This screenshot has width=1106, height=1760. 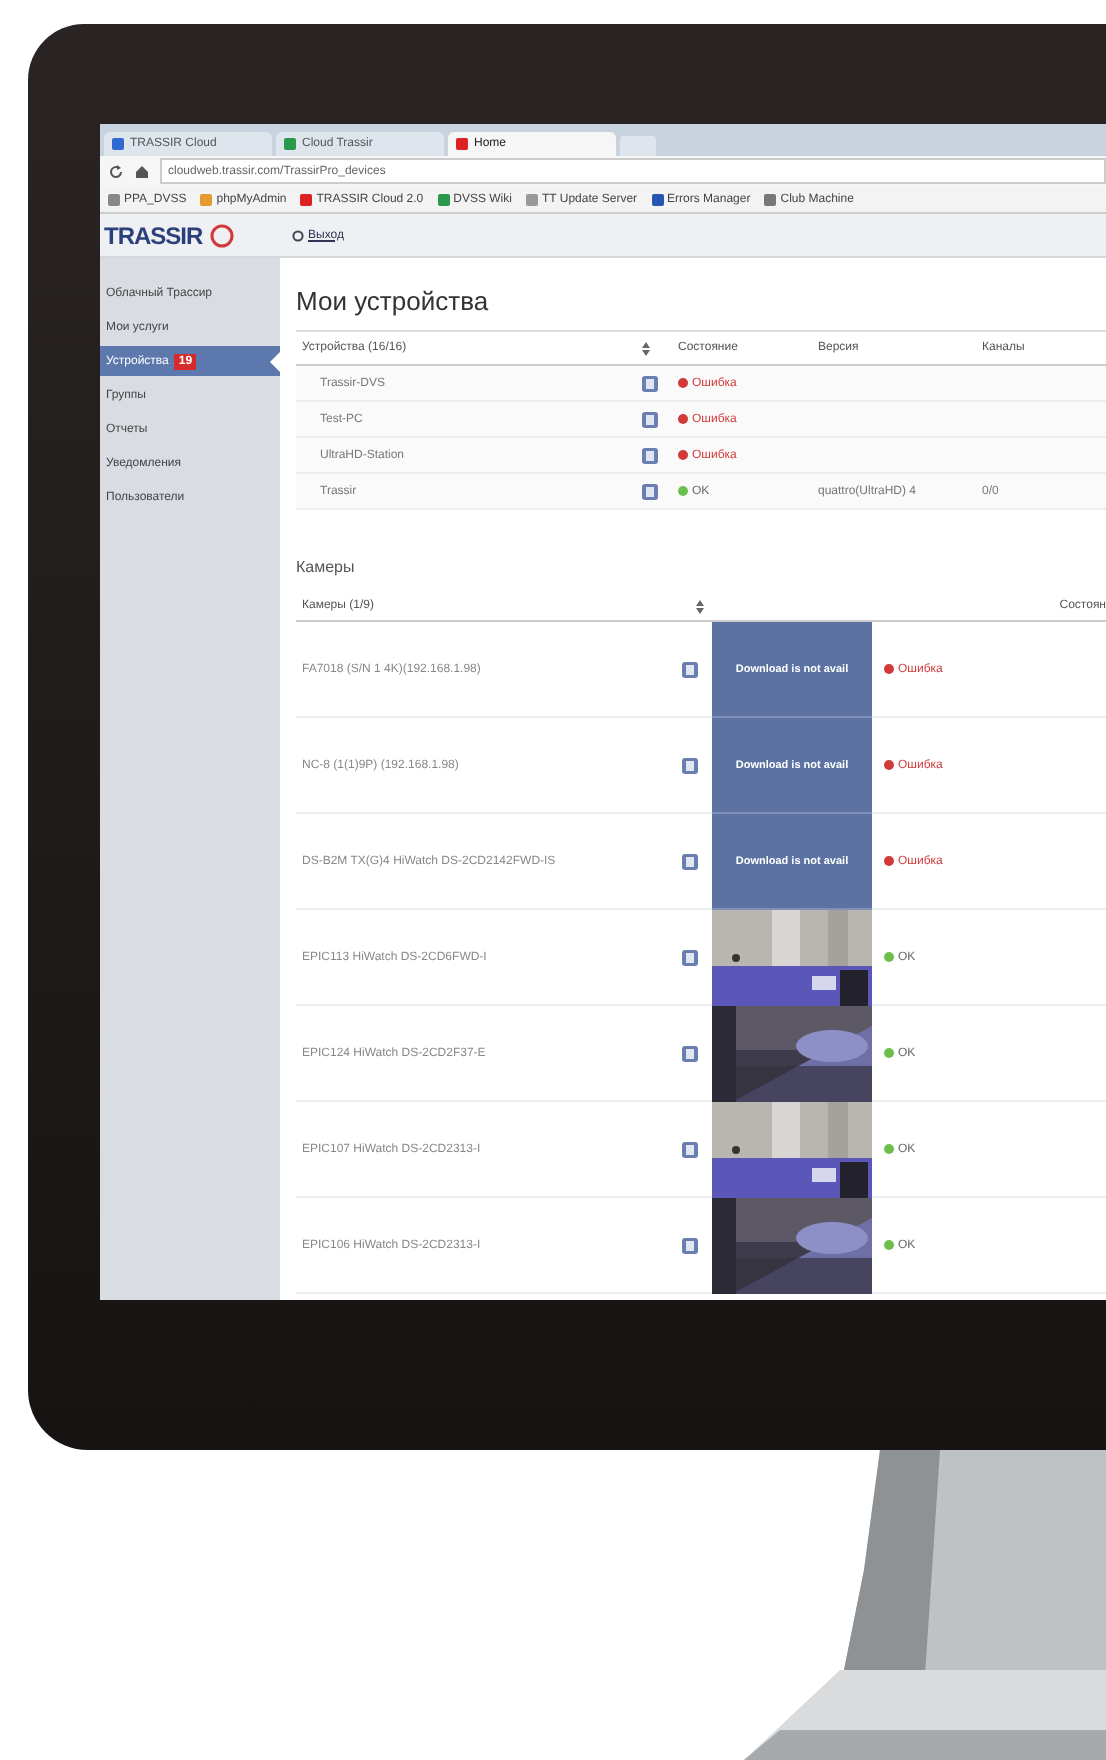 I want to click on reload-icon, so click(x=116, y=171).